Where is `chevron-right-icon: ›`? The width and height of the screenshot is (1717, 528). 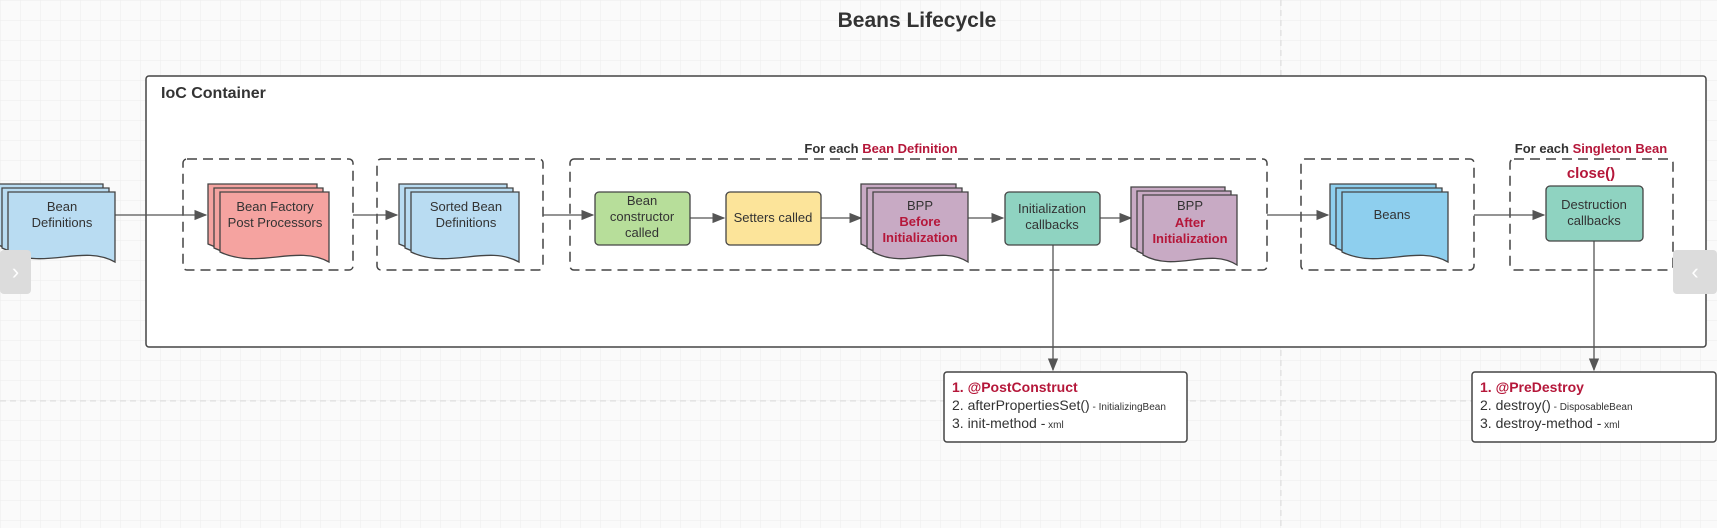 chevron-right-icon: › is located at coordinates (15, 271).